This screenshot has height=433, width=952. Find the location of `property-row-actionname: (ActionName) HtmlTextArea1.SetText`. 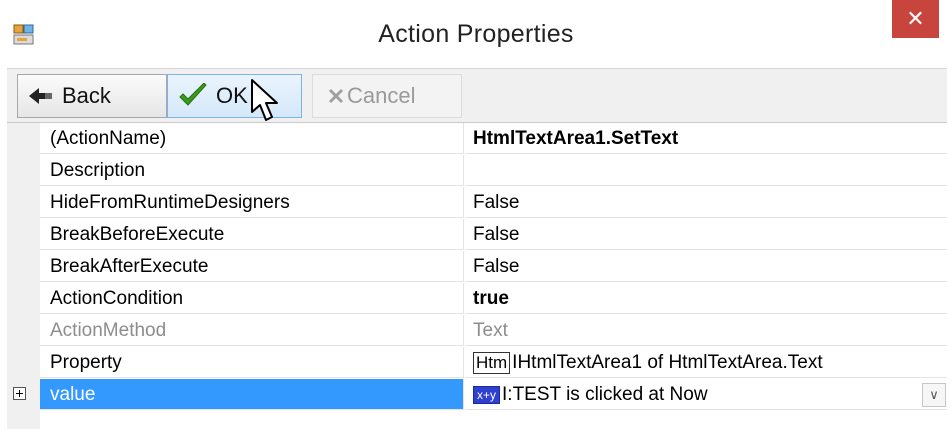

property-row-actionname: (ActionName) HtmlTextArea1.SetText is located at coordinates (477, 139).